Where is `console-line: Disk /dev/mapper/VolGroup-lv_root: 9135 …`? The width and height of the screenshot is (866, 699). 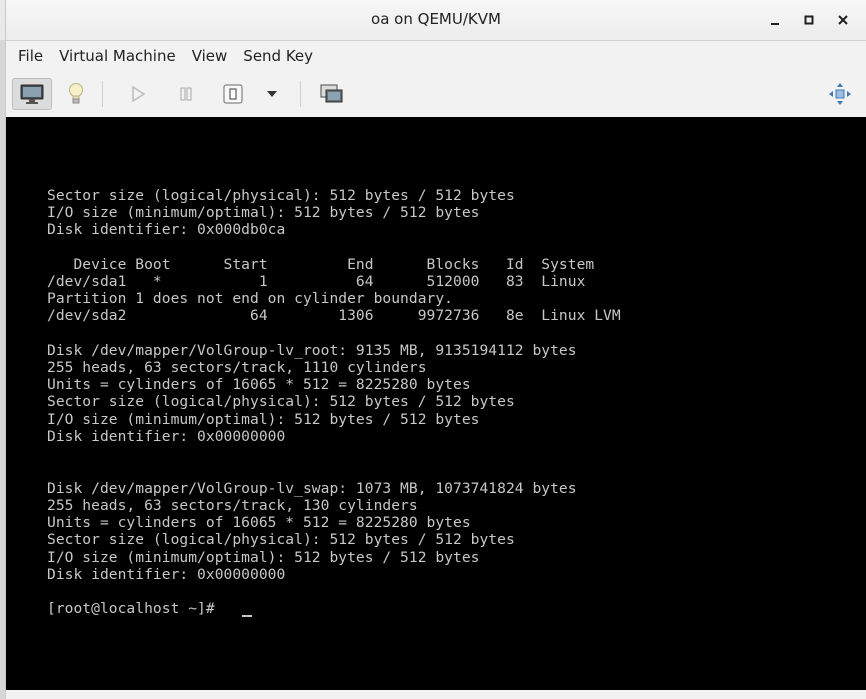 console-line: Disk /dev/mapper/VolGroup-lv_root: 9135 … is located at coordinates (312, 350).